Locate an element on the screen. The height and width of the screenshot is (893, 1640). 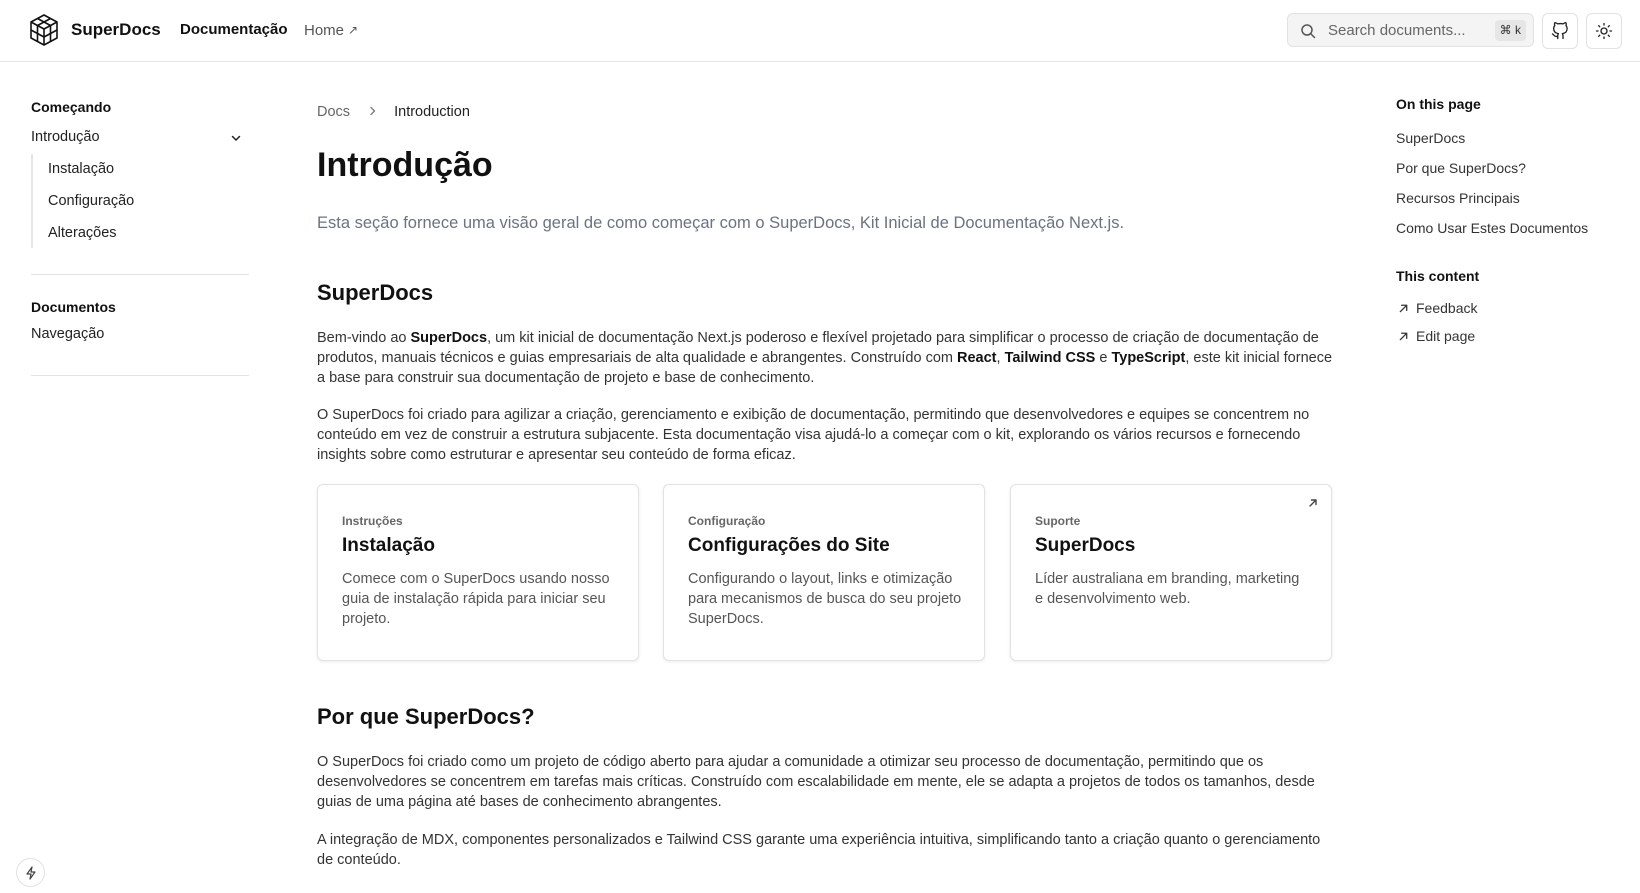
top-header: SuperDocs Documentação Home↗ ⌘ k is located at coordinates (820, 31).